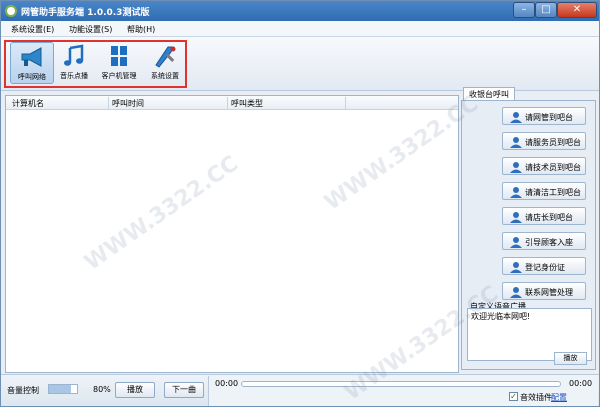 This screenshot has height=407, width=600. What do you see at coordinates (553, 192) in the screenshot?
I see `call-cleaner-label: 请清洁工到吧台` at bounding box center [553, 192].